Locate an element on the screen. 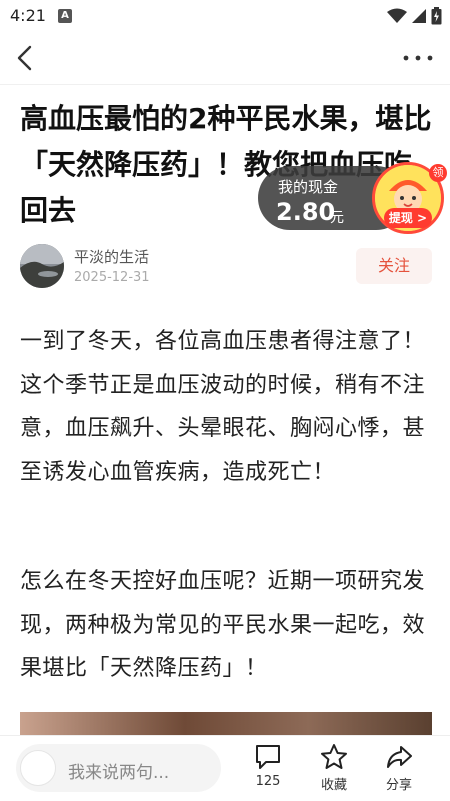 The height and width of the screenshot is (801, 450). more-options-button is located at coordinates (418, 58).